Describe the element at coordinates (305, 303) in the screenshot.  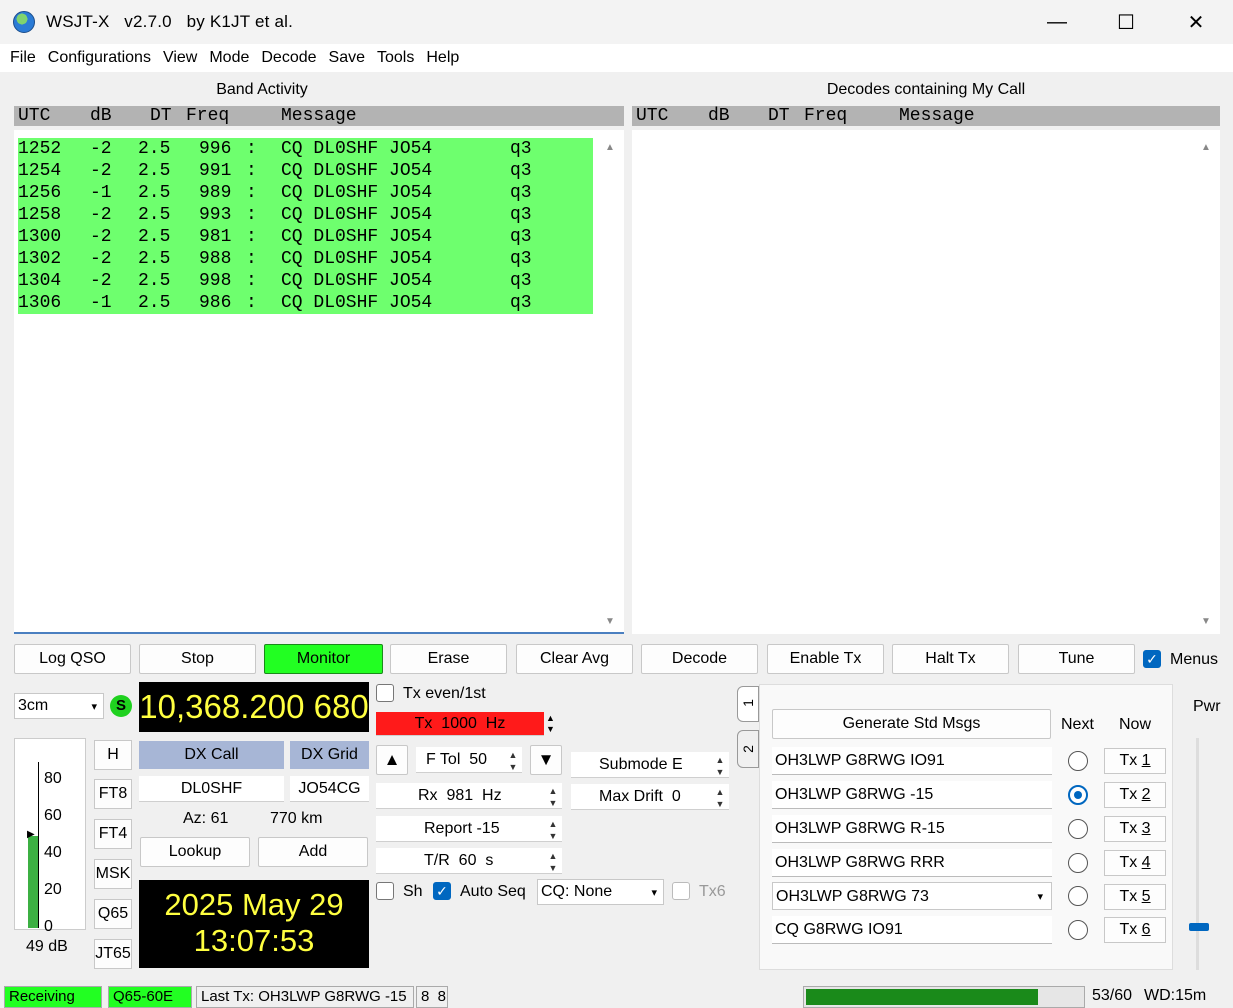
I see `decode-row: 1306 -1 2.5 986: CQ DL0SHF JO54 q3` at that location.